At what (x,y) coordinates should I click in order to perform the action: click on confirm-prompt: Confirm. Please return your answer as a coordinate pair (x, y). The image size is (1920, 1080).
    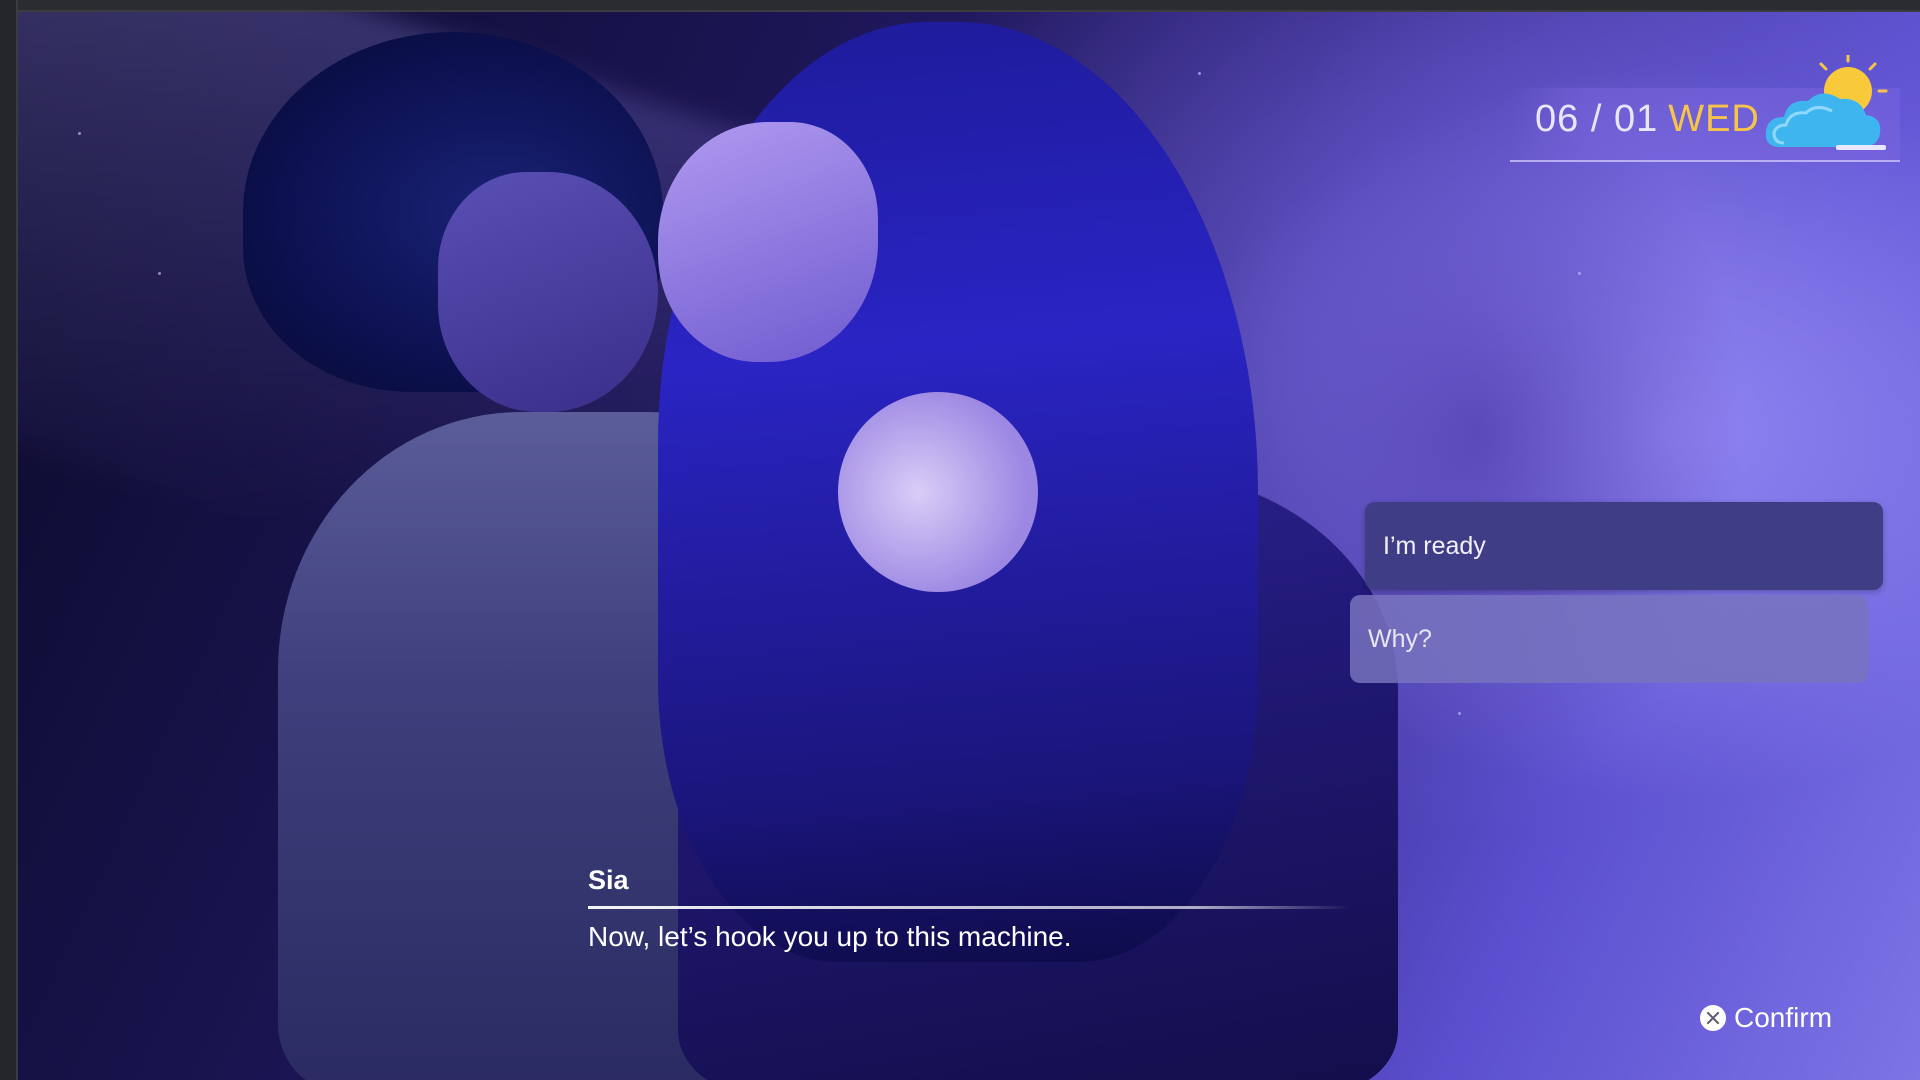
    Looking at the image, I should click on (1766, 1018).